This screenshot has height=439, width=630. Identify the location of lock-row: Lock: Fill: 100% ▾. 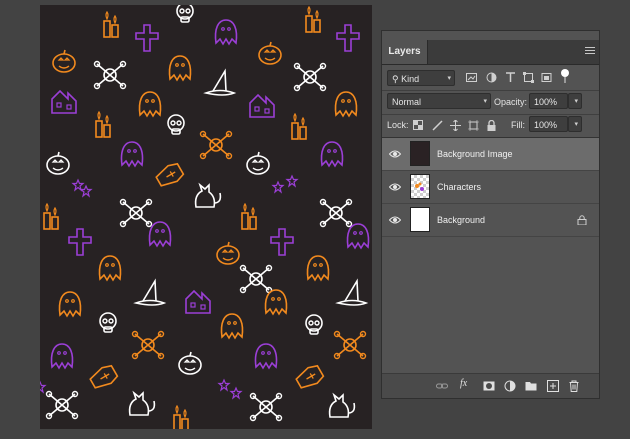
(490, 125).